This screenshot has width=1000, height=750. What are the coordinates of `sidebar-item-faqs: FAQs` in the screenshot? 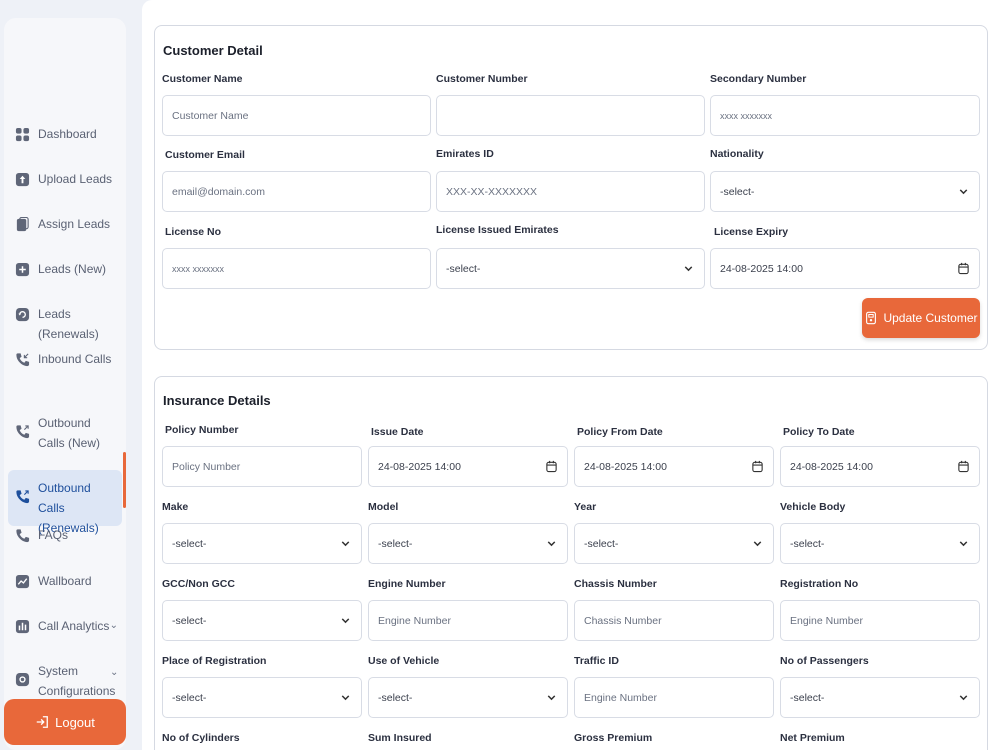 It's located at (65, 535).